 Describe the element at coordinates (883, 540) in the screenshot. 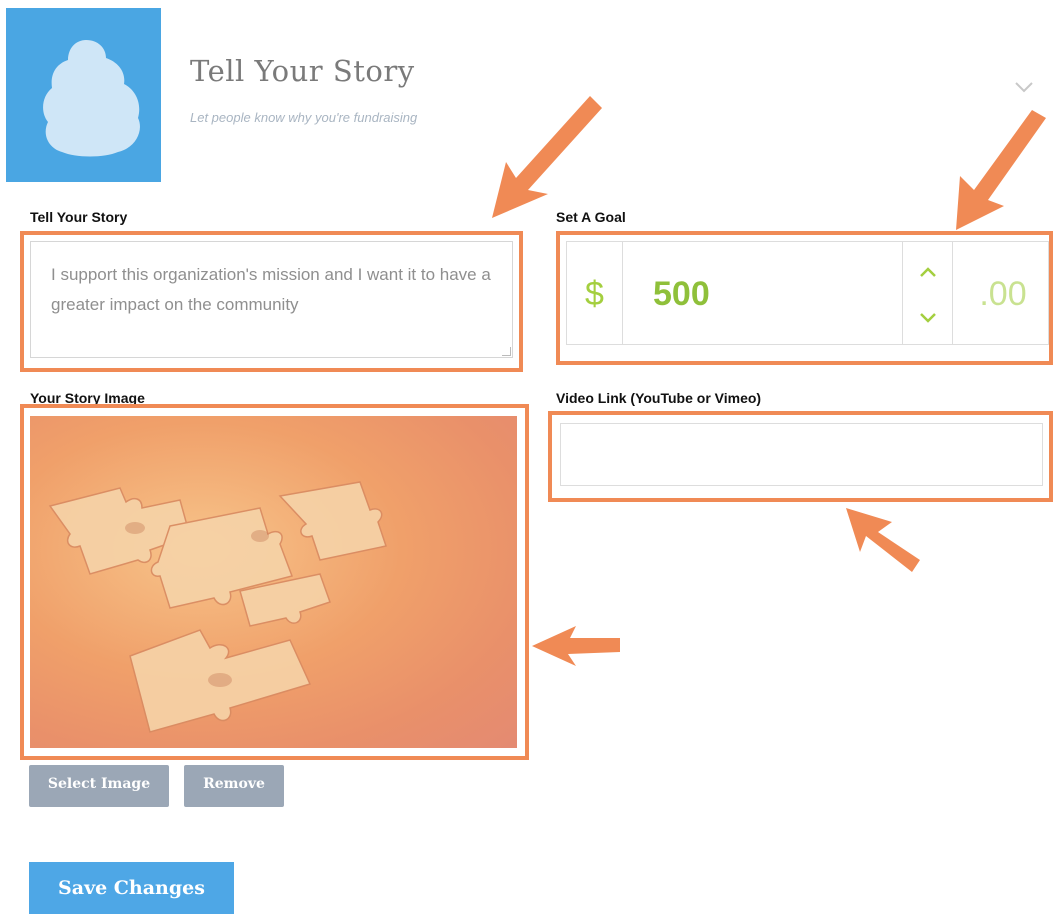

I see `arrow-to-video` at that location.